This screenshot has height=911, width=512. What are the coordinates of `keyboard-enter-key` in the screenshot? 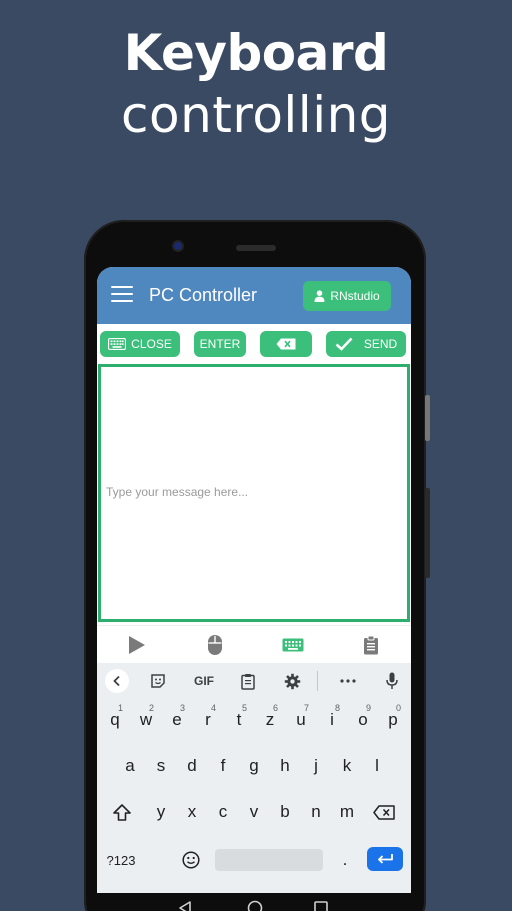 It's located at (385, 859).